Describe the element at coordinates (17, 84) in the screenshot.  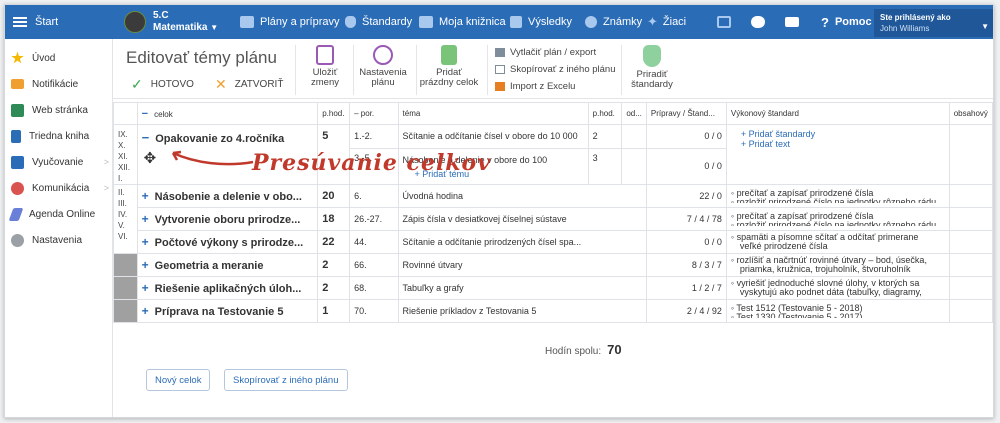
I see `mail-icon` at that location.